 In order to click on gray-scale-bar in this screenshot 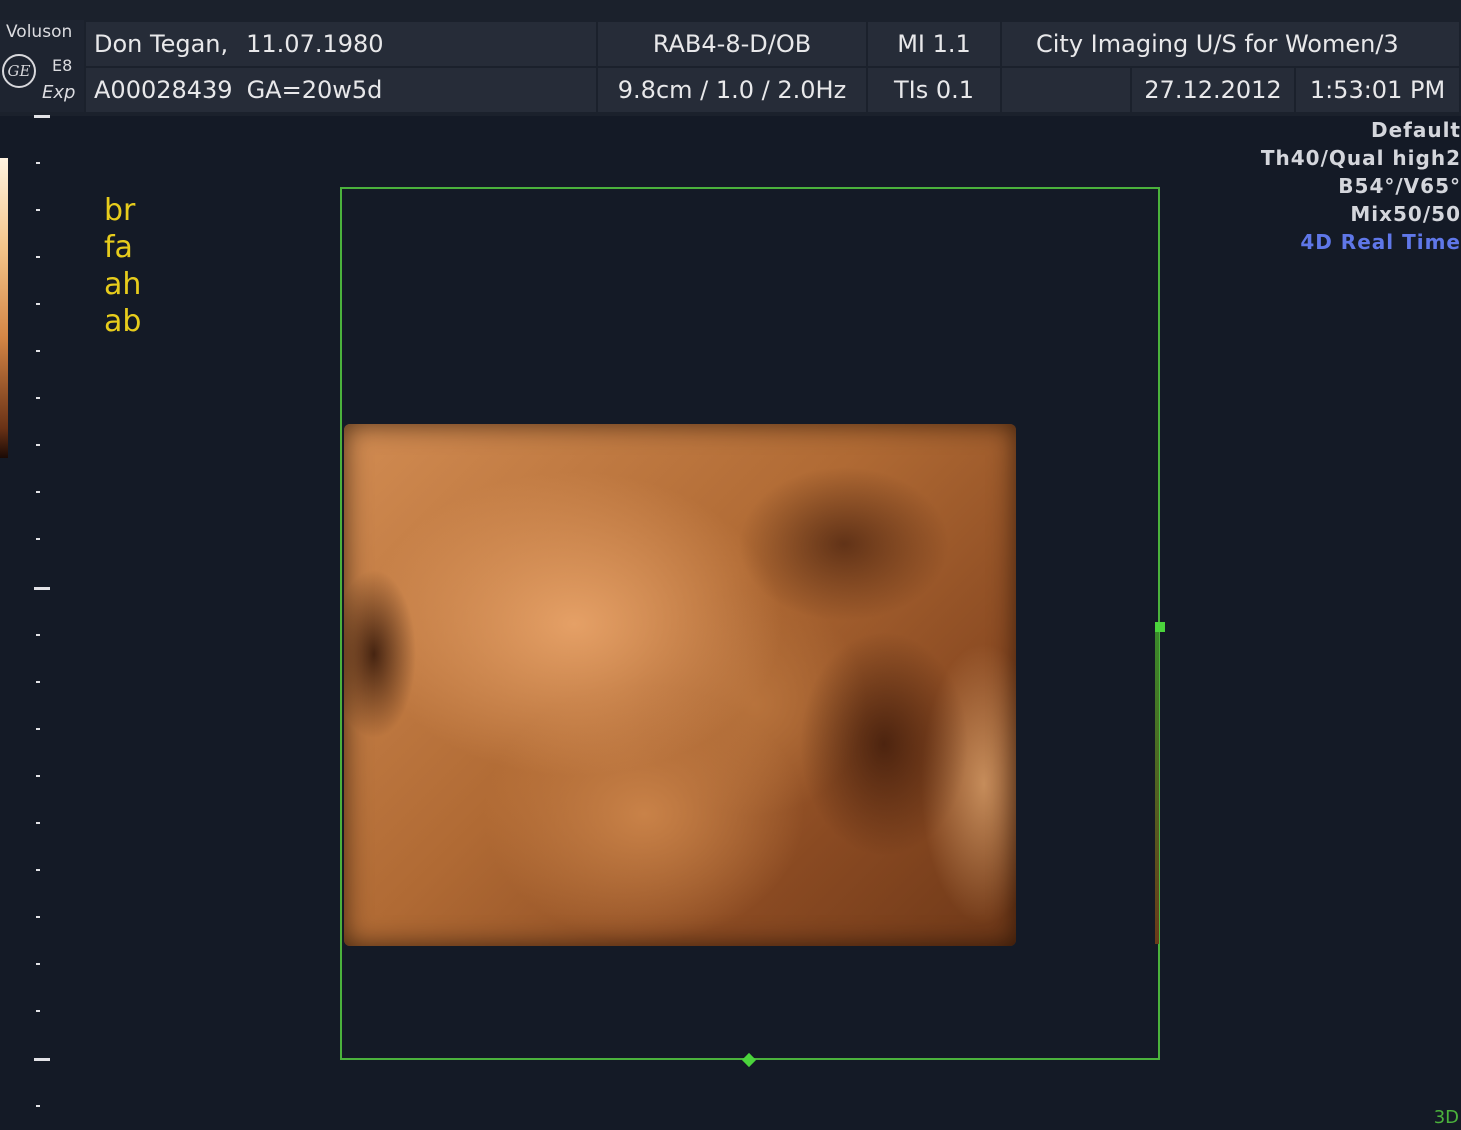, I will do `click(4, 308)`.